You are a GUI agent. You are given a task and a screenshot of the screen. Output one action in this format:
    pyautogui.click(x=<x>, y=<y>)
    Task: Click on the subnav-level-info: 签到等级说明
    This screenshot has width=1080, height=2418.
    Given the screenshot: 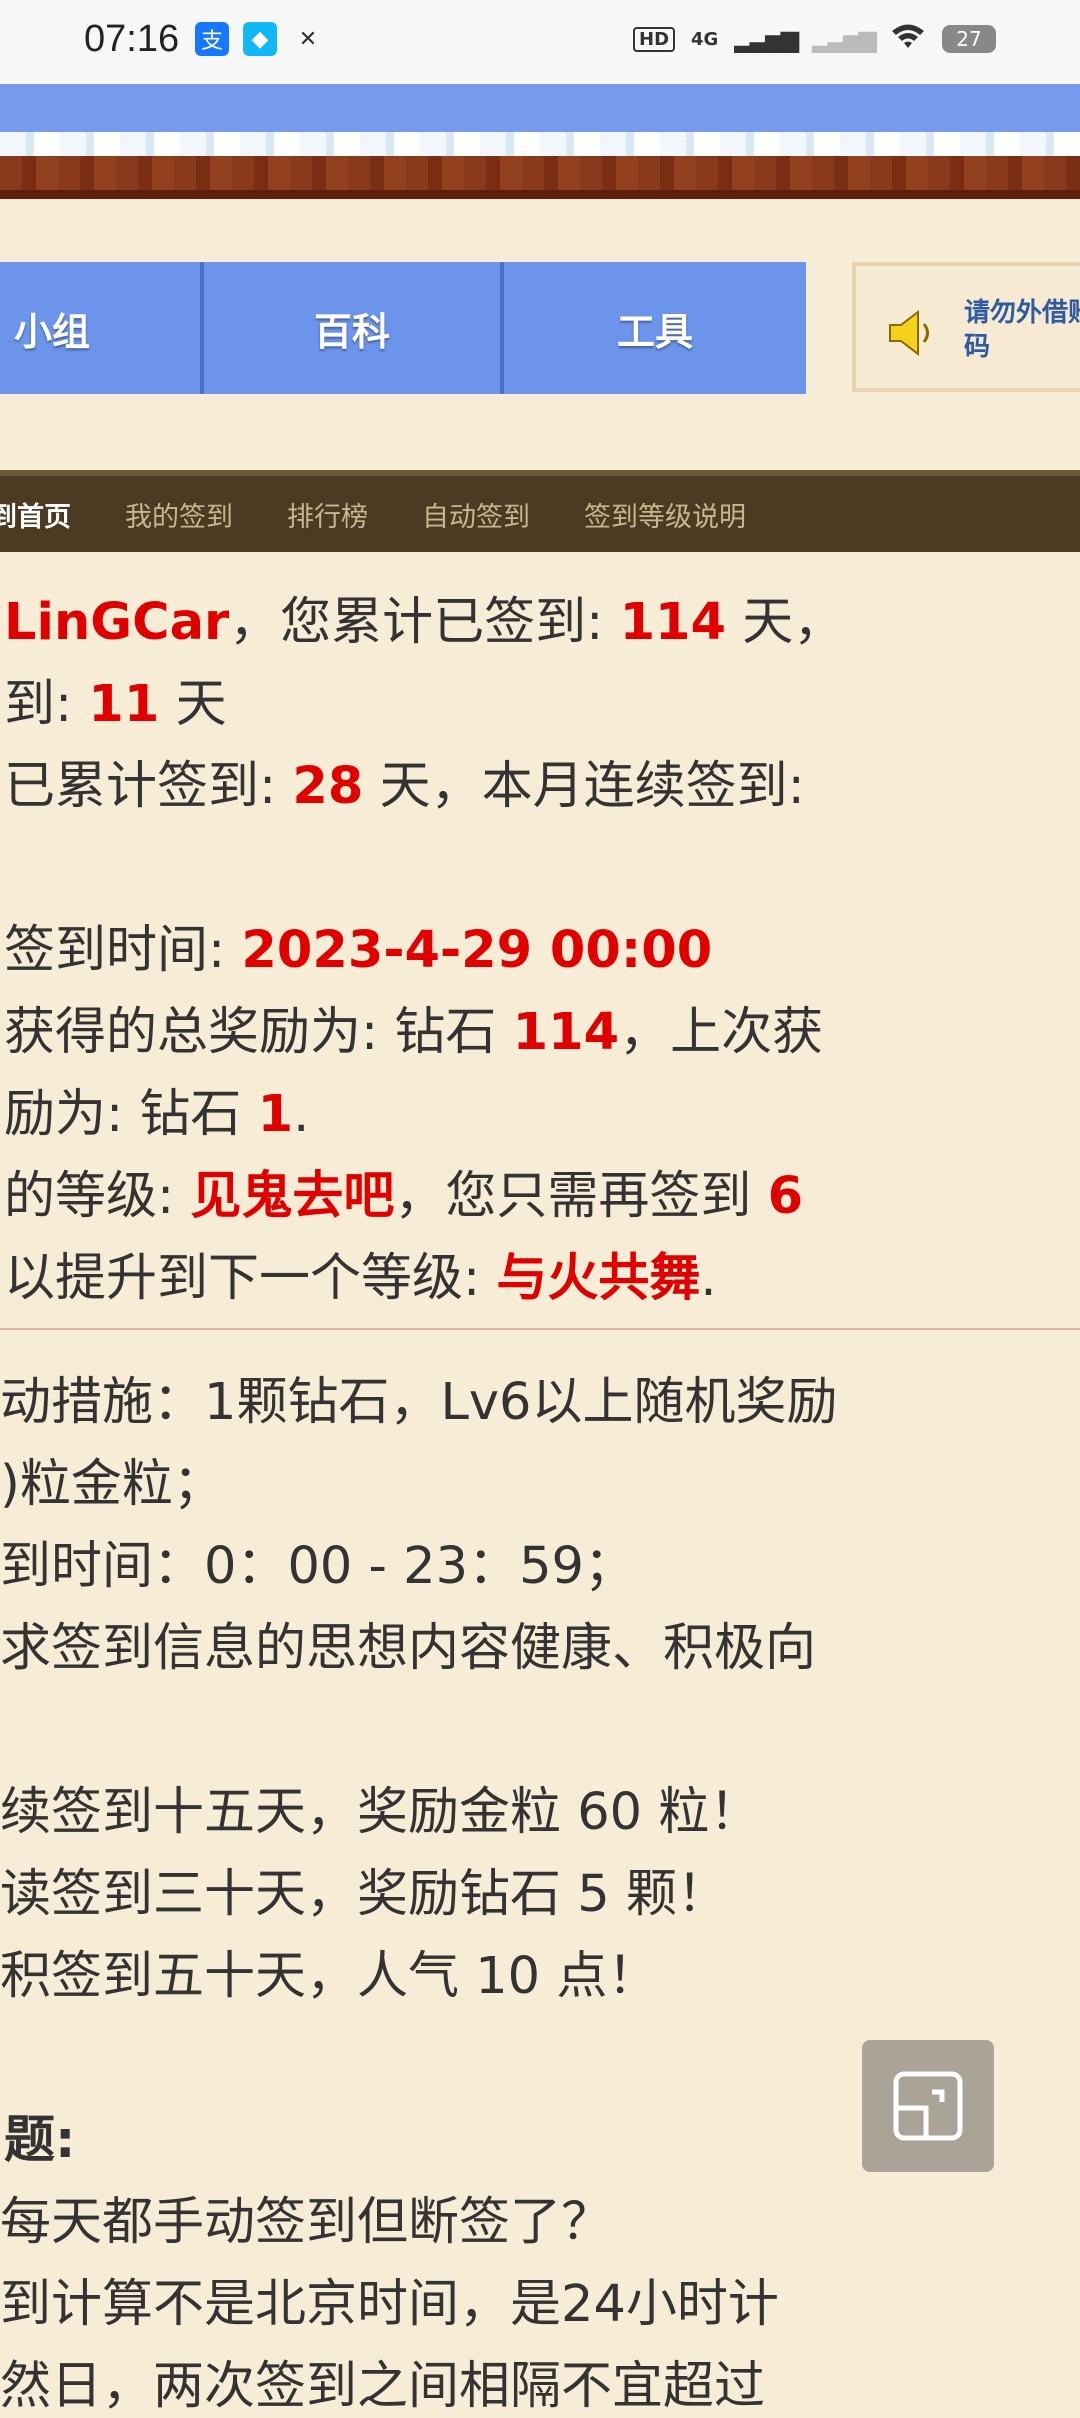 What is the action you would take?
    pyautogui.click(x=665, y=514)
    